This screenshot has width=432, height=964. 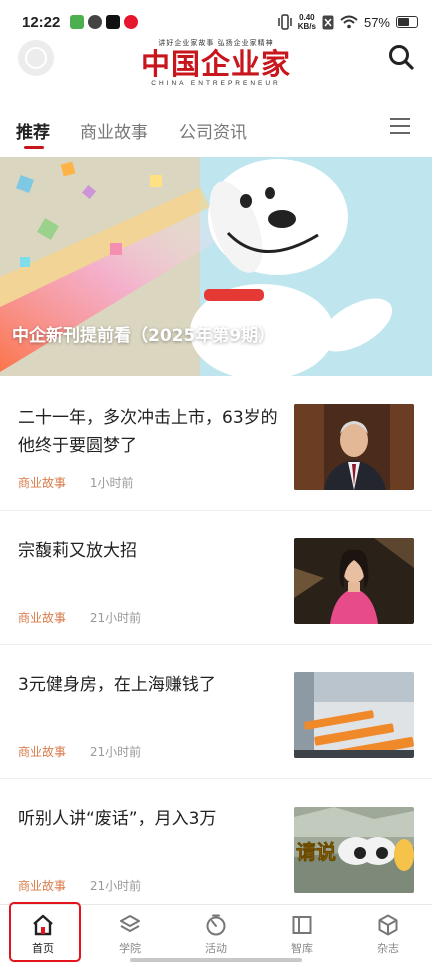 I want to click on thumbnail-text: 请说, so click(x=316, y=852).